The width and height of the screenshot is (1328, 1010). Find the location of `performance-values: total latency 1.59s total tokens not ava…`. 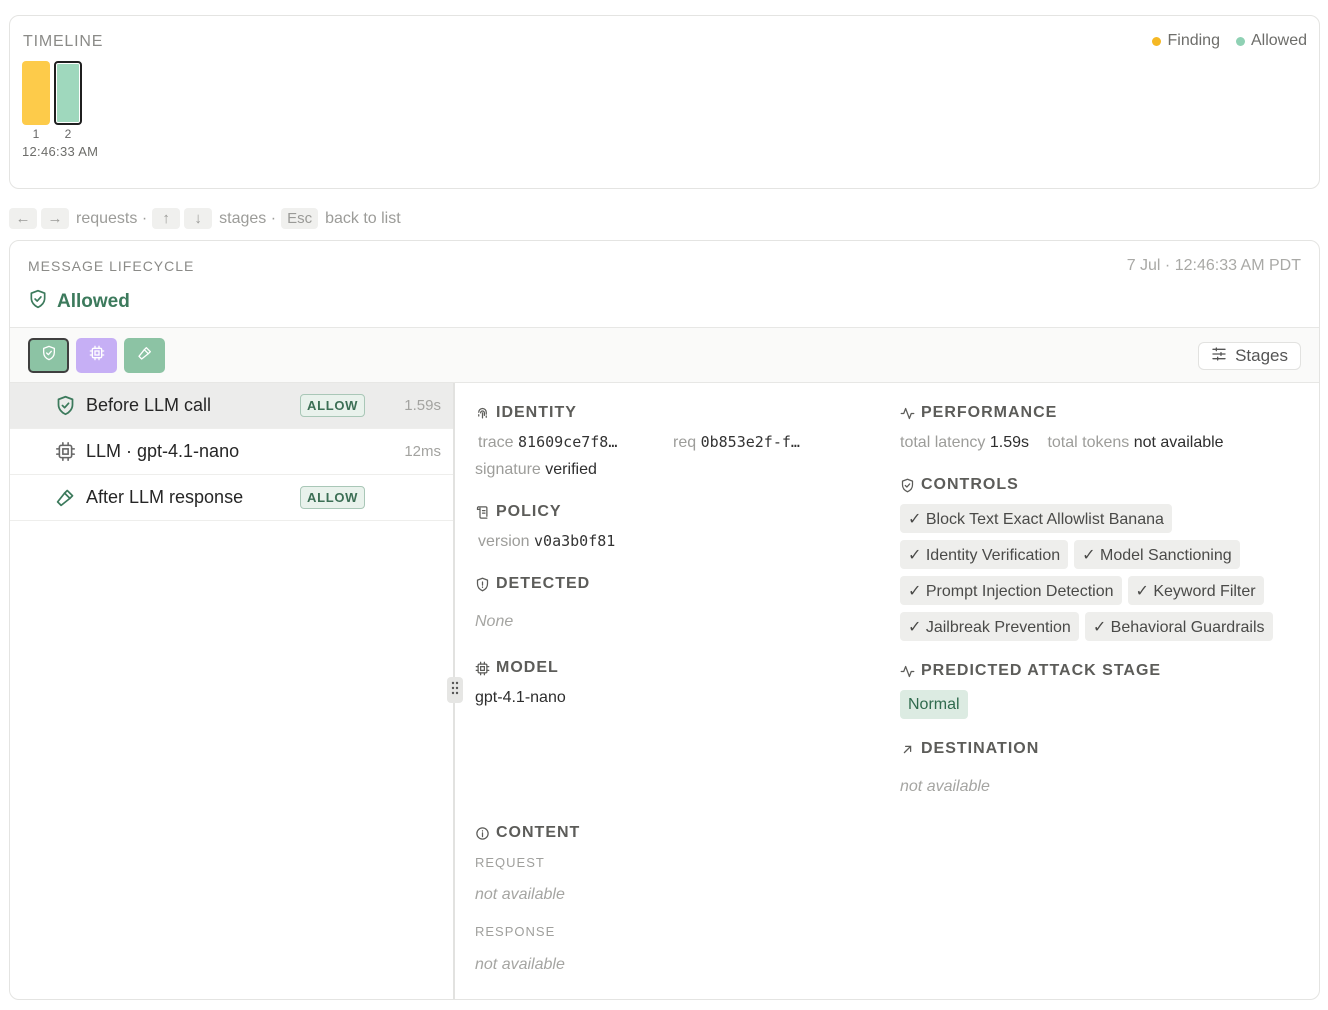

performance-values: total latency 1.59s total tokens not ava… is located at coordinates (1062, 443).